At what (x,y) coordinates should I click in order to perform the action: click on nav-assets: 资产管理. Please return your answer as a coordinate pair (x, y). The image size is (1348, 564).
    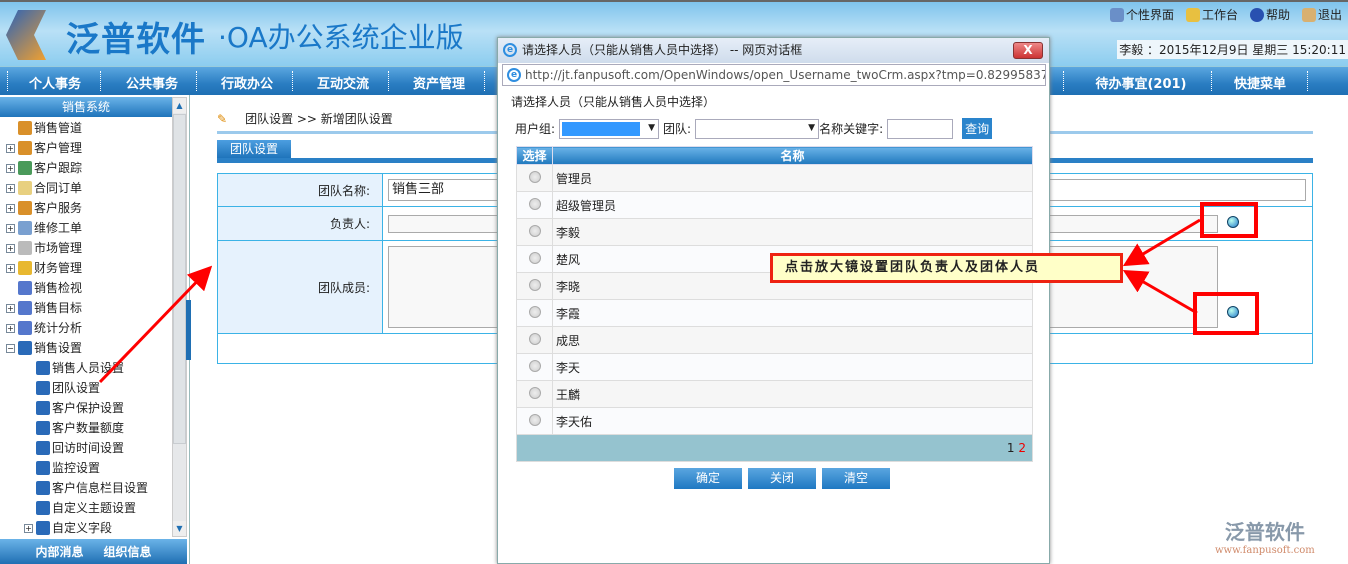
    Looking at the image, I should click on (439, 82).